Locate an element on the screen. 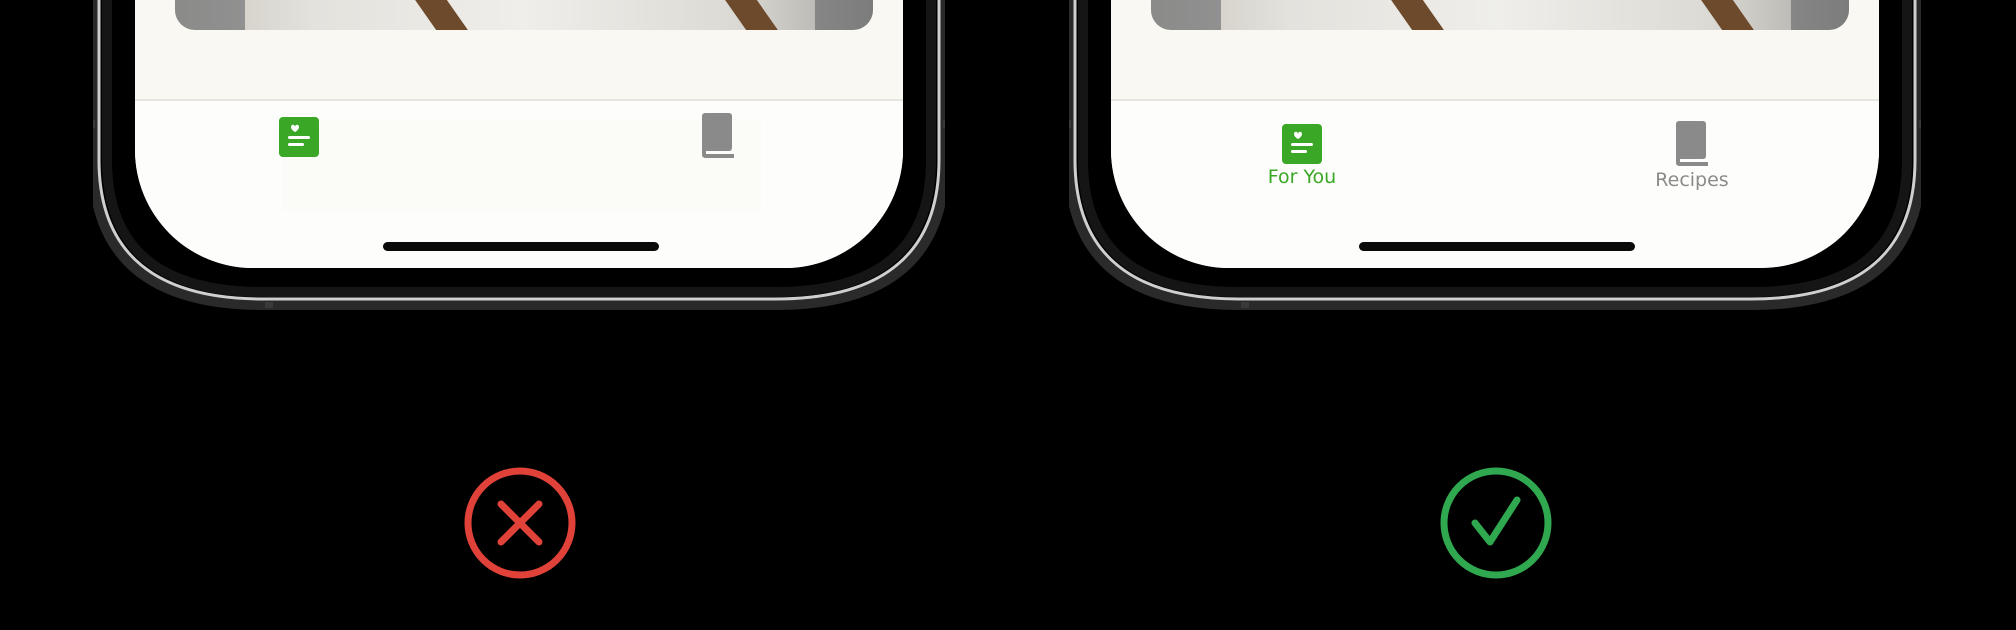 The height and width of the screenshot is (630, 2016). tab-recipes is located at coordinates (718, 136).